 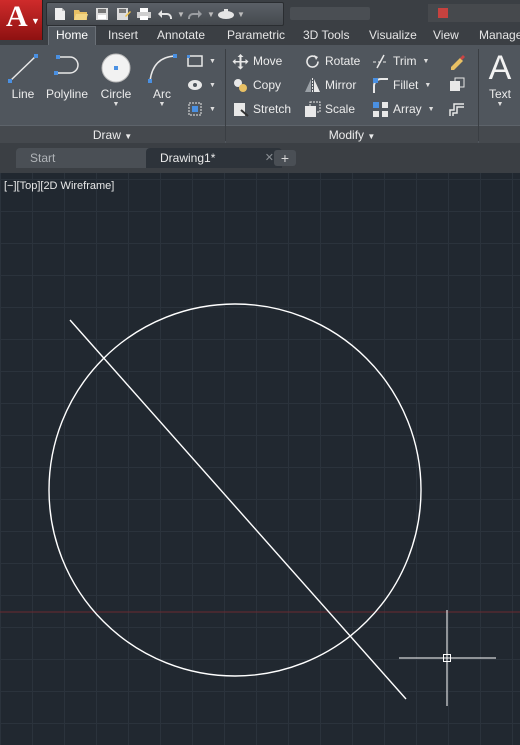 What do you see at coordinates (106, 135) in the screenshot?
I see `draw-panel-label: Draw` at bounding box center [106, 135].